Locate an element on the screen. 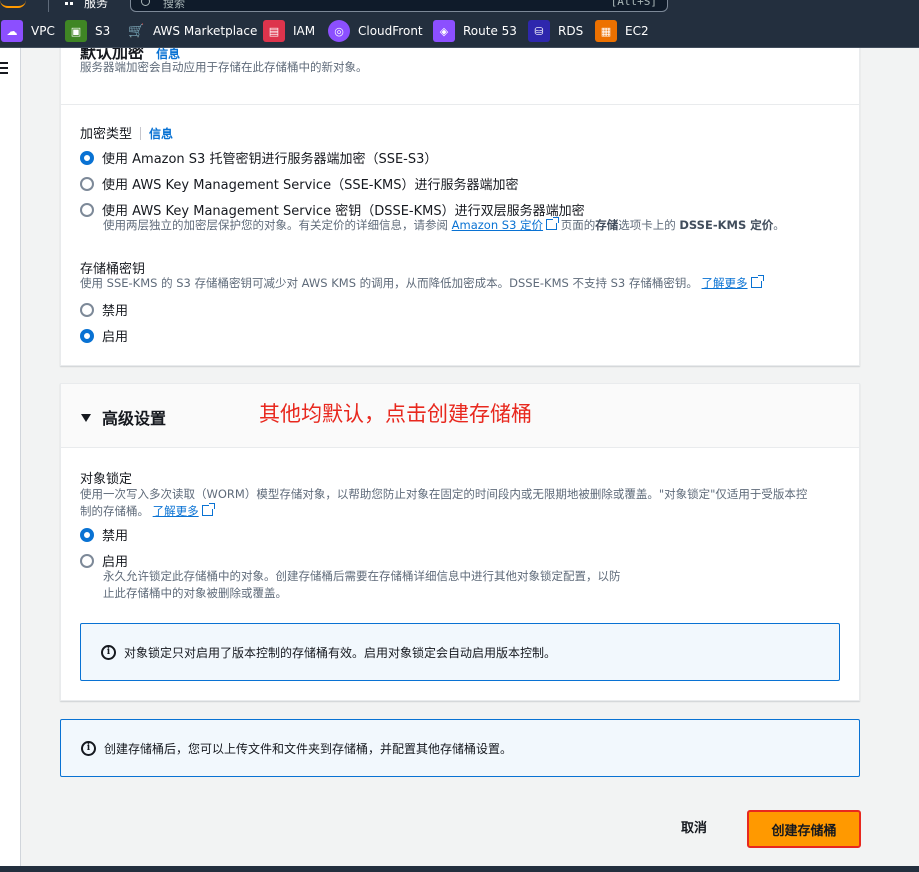 This screenshot has height=872, width=919. search-icon is located at coordinates (145, 3).